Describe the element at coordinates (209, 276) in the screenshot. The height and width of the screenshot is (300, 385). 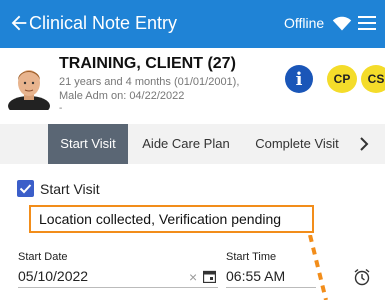
I see `calendar-icon` at that location.